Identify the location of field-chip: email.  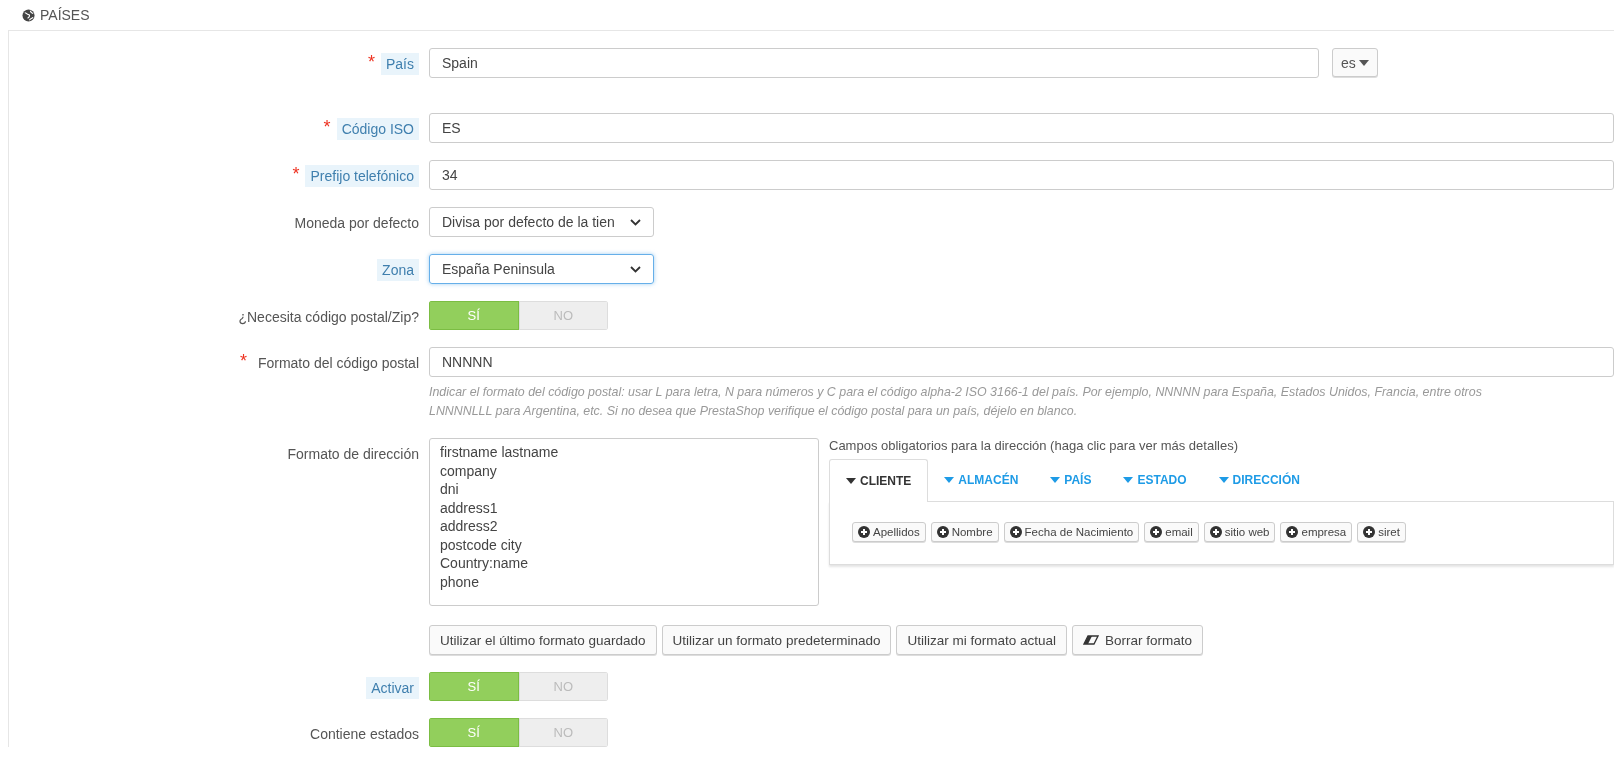
(1171, 532).